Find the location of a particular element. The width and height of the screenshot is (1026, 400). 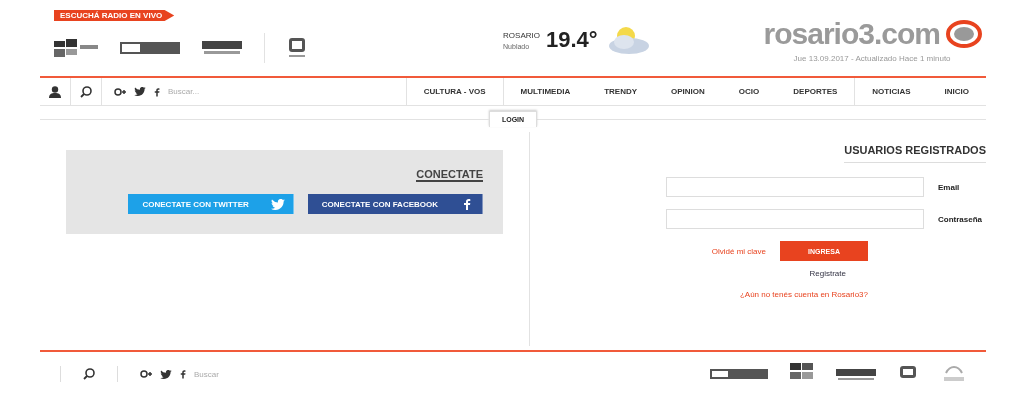

search-icon is located at coordinates (89, 374).